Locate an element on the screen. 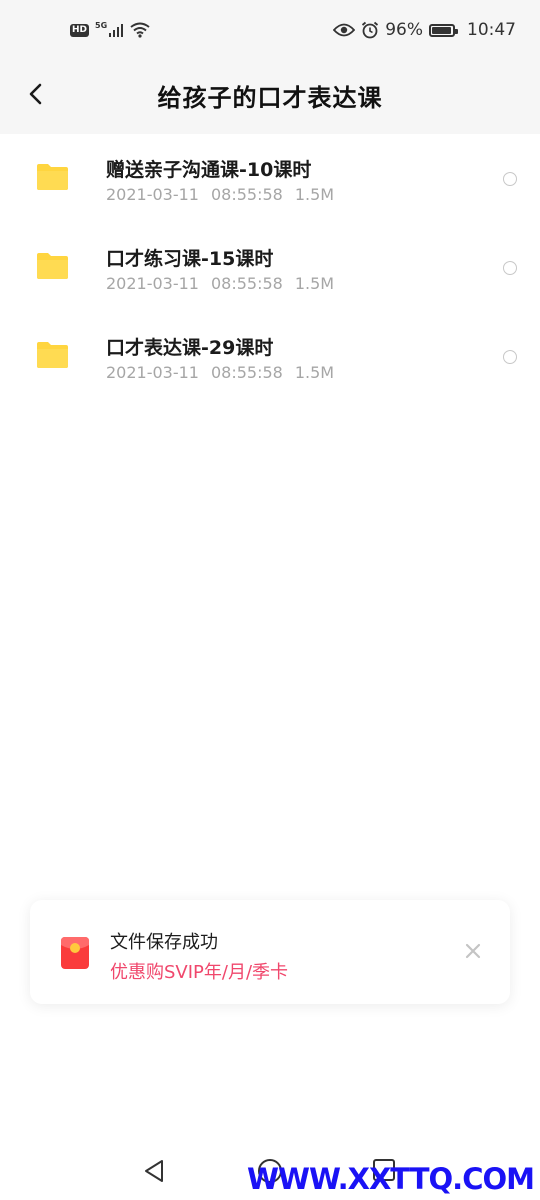 This screenshot has height=1200, width=540. status-bar: HD 5G 96% 10:47 is located at coordinates (270, 27).